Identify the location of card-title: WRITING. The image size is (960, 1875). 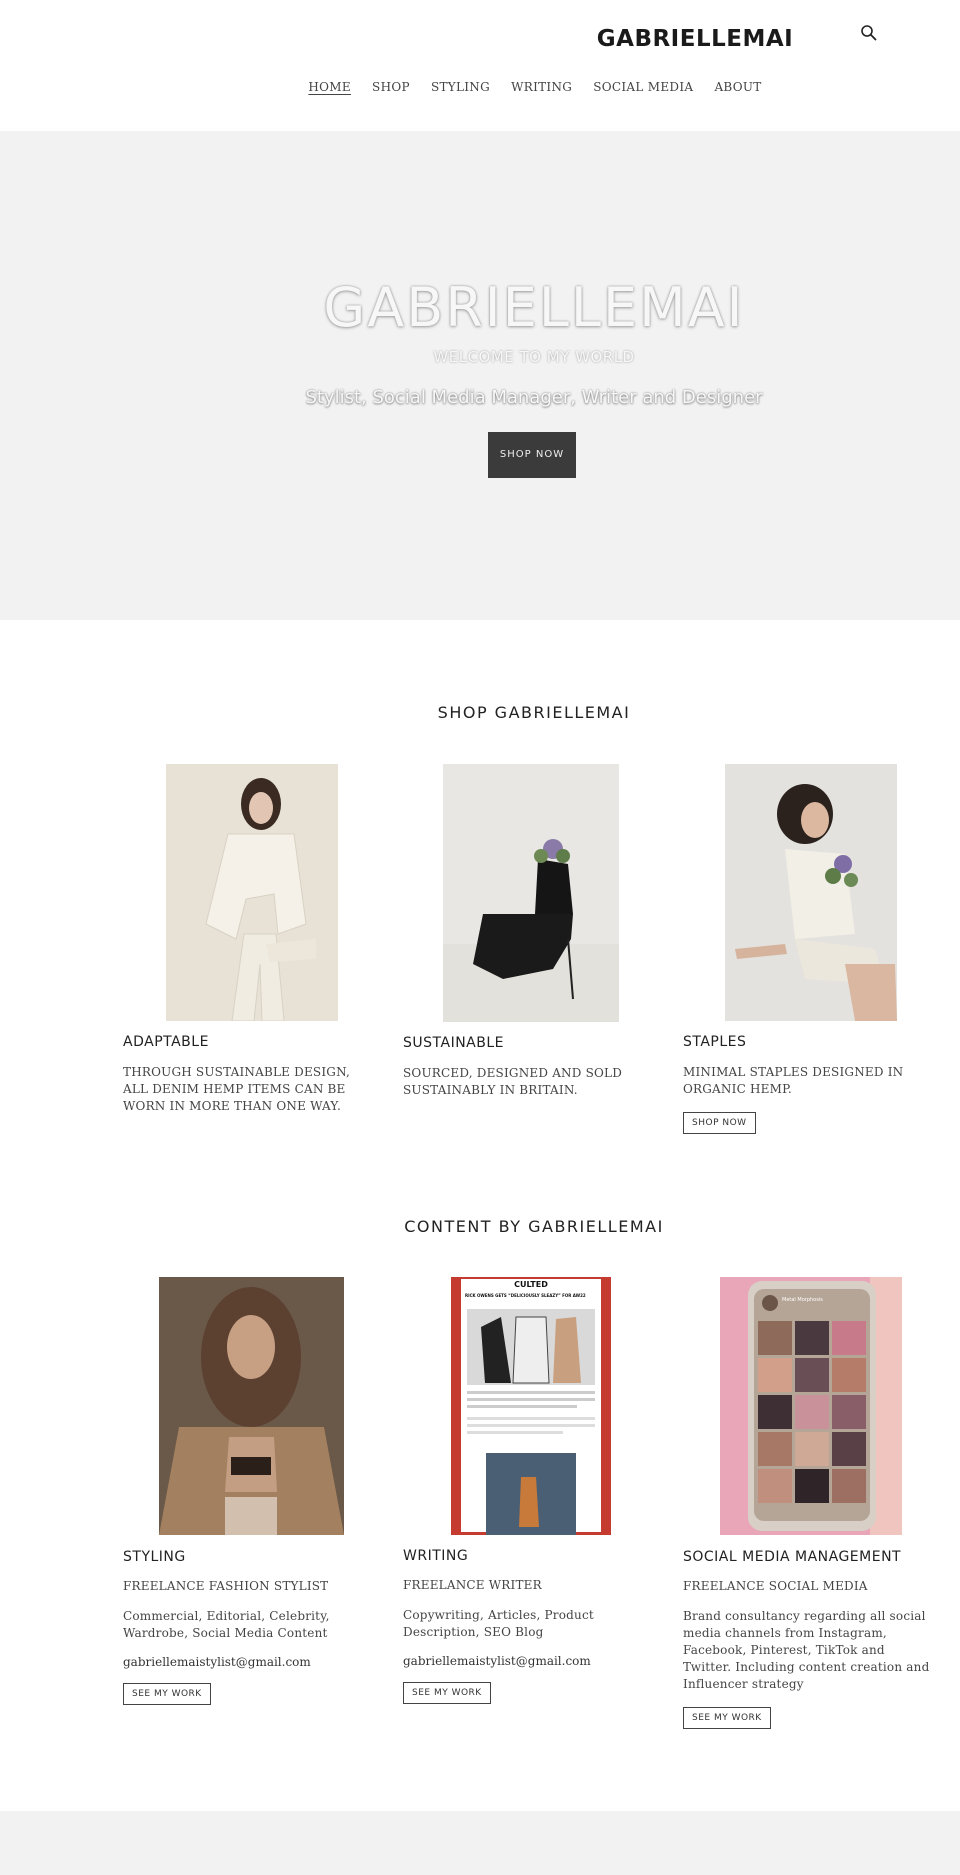
(436, 1556).